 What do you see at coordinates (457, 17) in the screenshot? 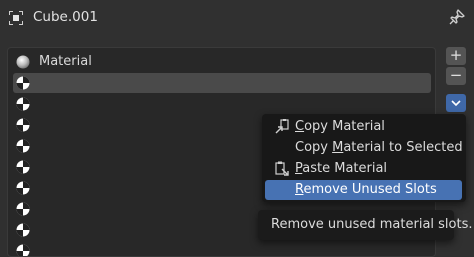
I see `pin-icon` at bounding box center [457, 17].